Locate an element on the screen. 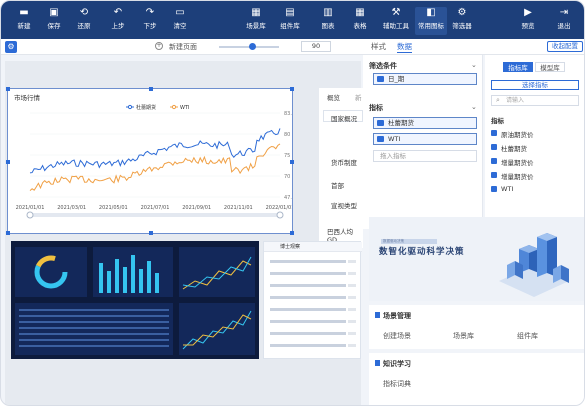 This screenshot has width=585, height=406. list-item: 宣视类型 is located at coordinates (344, 205).